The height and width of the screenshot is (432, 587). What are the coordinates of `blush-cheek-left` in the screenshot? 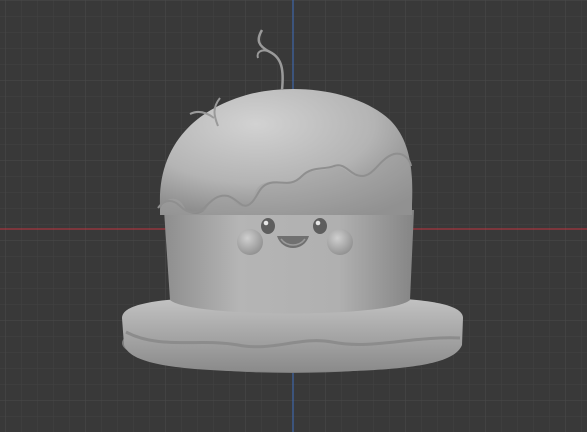 It's located at (250, 242).